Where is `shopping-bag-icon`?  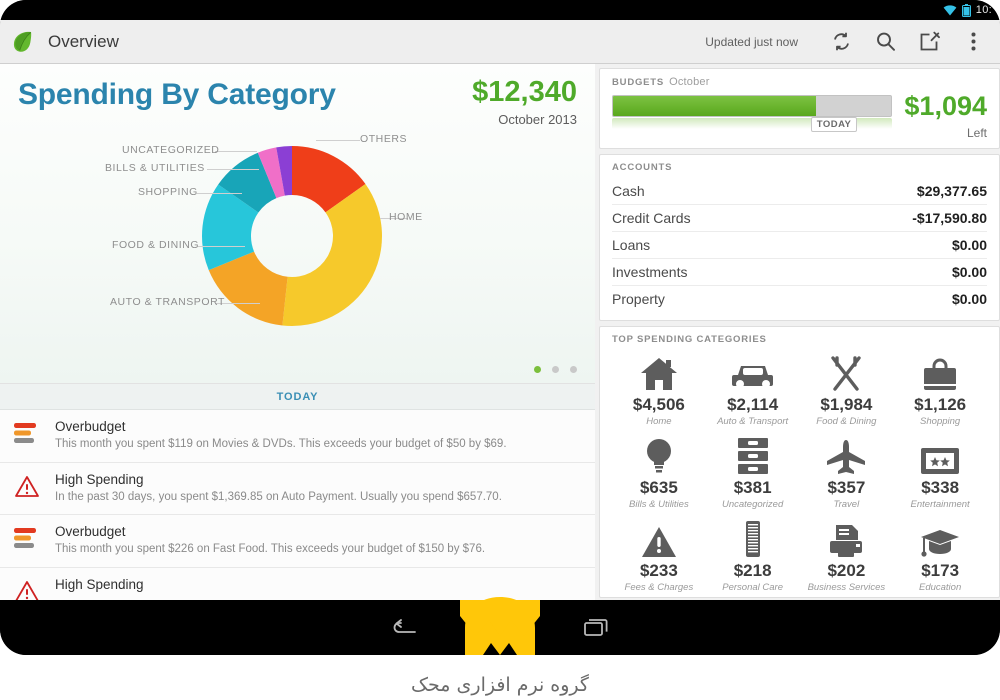 shopping-bag-icon is located at coordinates (940, 372).